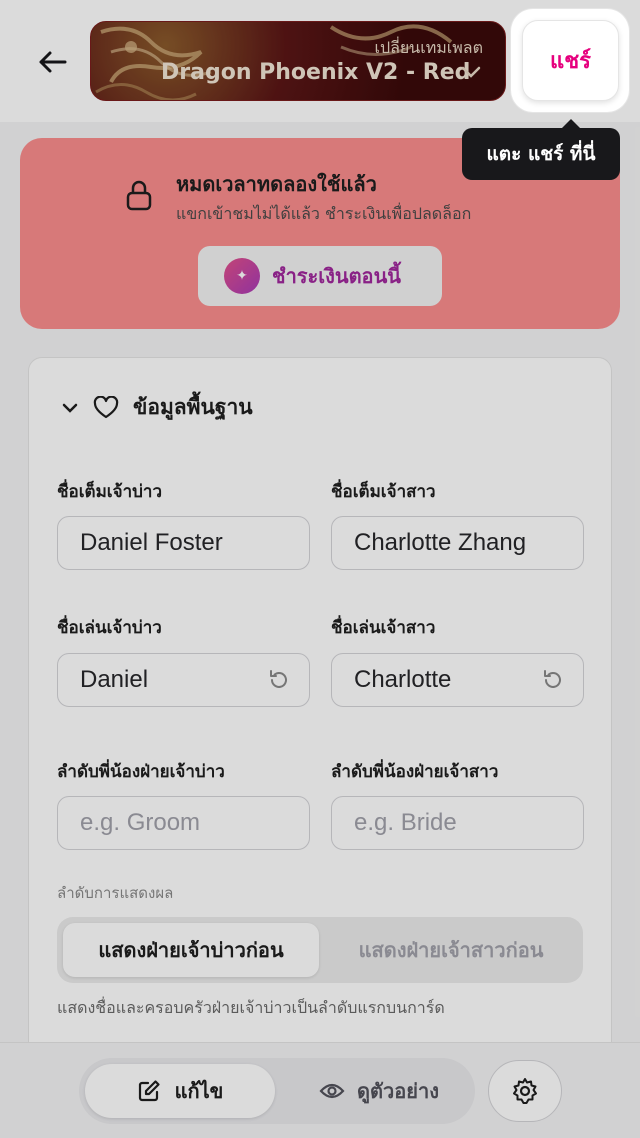  What do you see at coordinates (440, 542) in the screenshot?
I see `bride-fullname-value: Charlotte Zhang` at bounding box center [440, 542].